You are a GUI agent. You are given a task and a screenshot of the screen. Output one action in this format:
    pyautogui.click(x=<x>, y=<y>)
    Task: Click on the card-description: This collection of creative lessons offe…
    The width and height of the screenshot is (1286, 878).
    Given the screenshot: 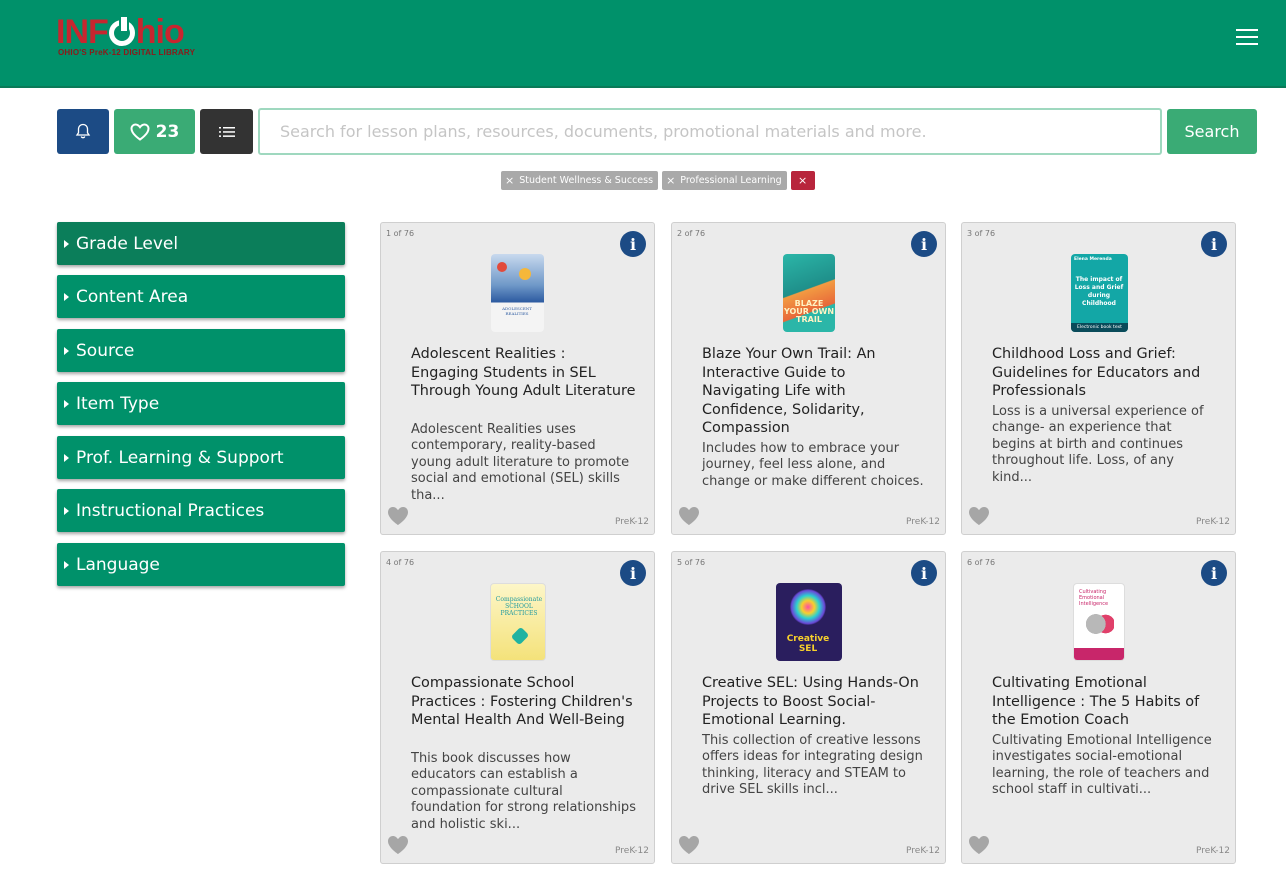 What is the action you would take?
    pyautogui.click(x=812, y=765)
    